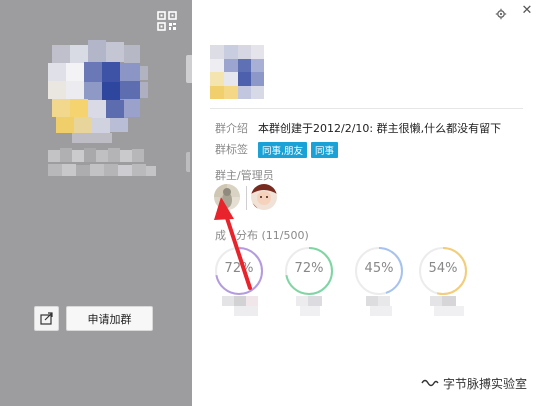  Describe the element at coordinates (430, 383) in the screenshot. I see `pulse-logo-icon` at that location.